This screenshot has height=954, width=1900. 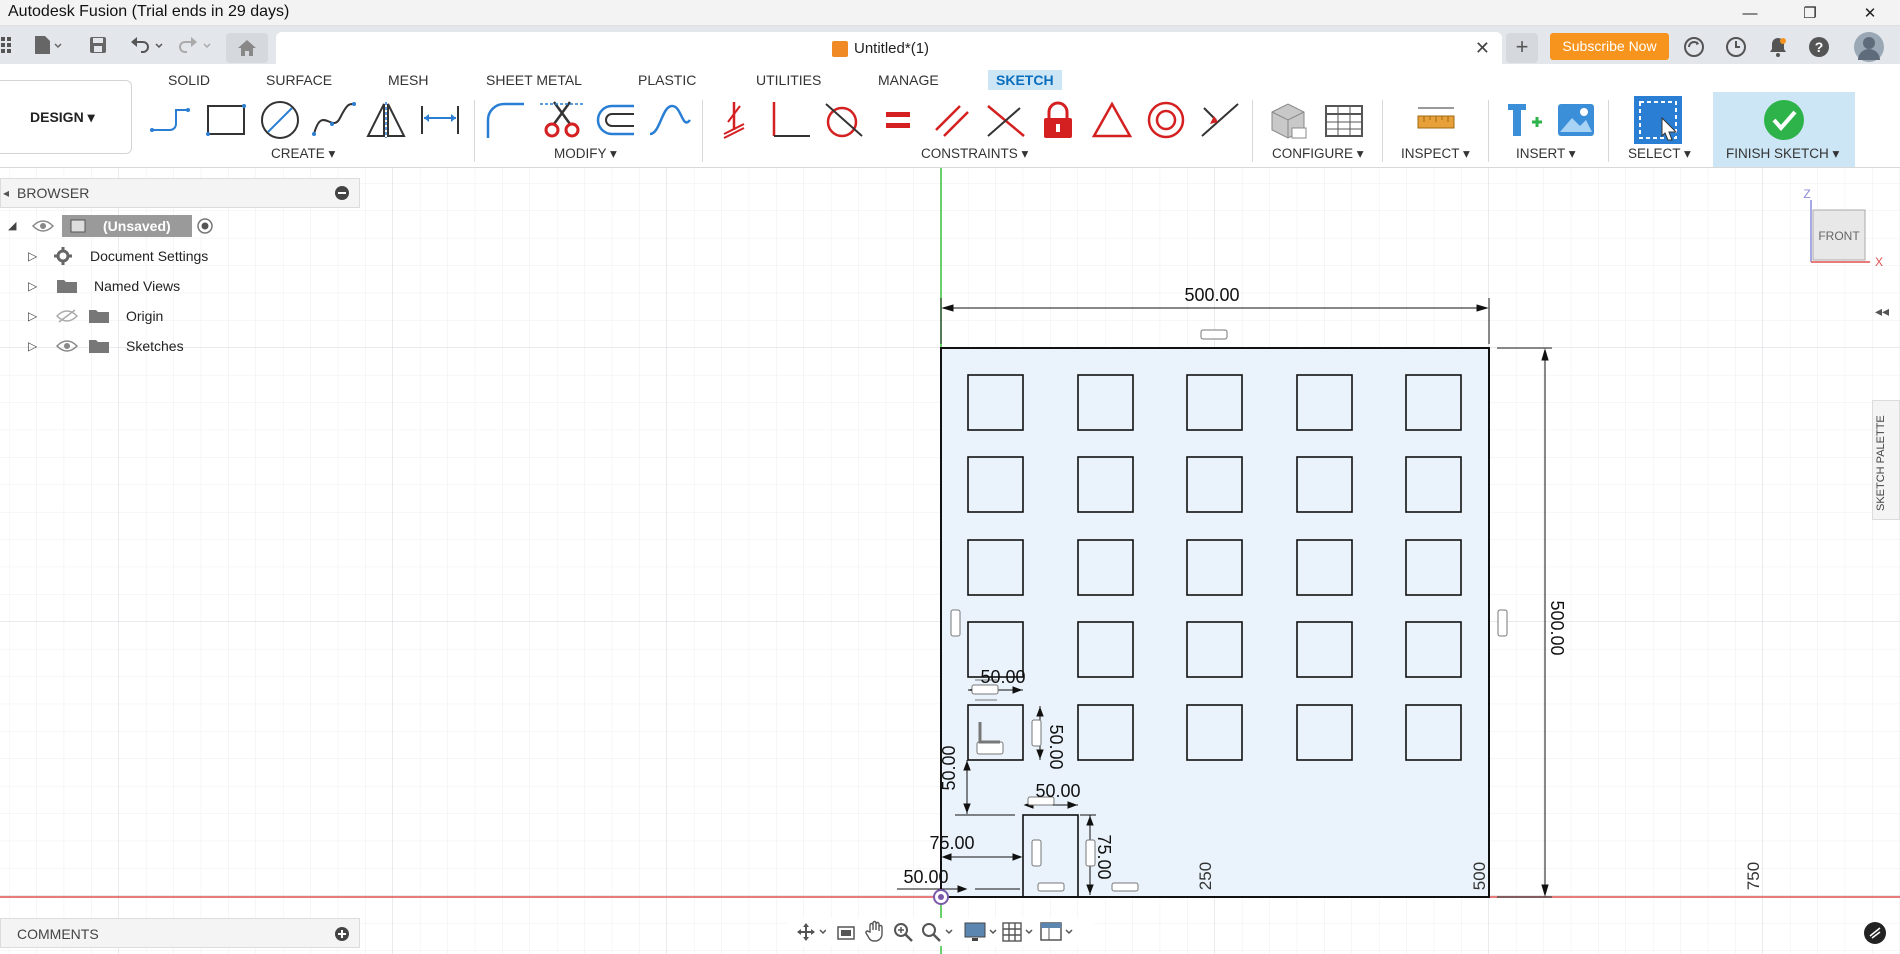 I want to click on insert-image-icon, so click(x=1576, y=120).